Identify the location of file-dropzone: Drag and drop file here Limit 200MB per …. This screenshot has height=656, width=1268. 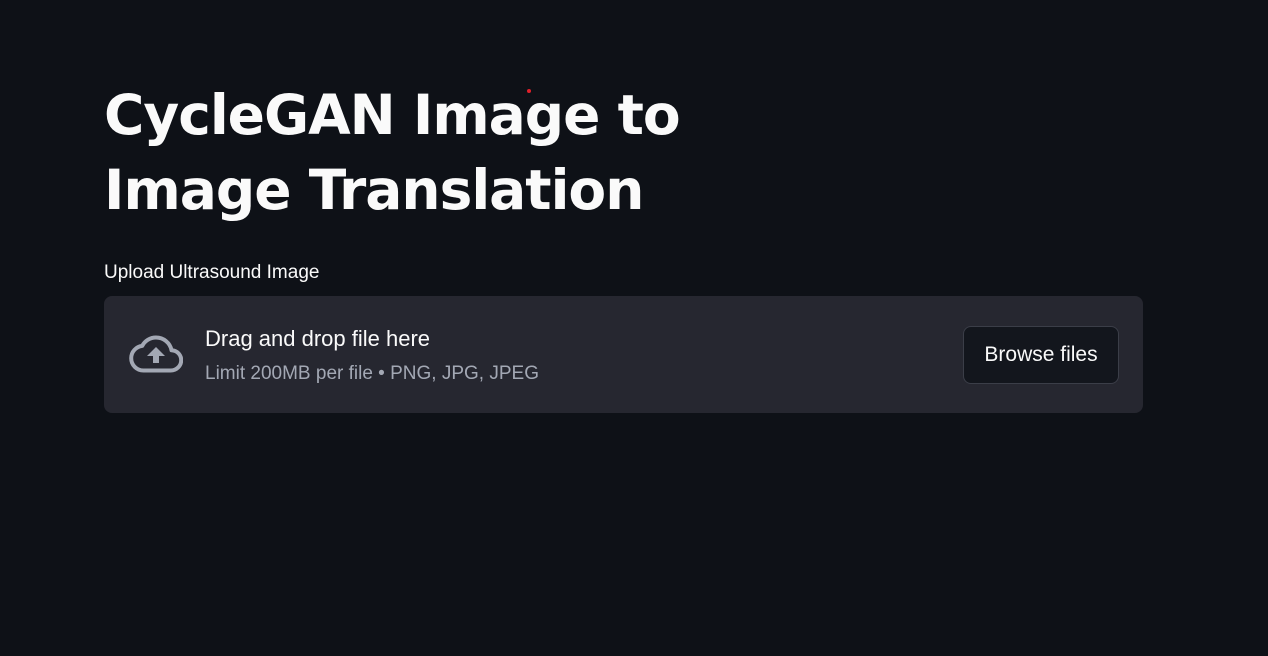
(623, 354).